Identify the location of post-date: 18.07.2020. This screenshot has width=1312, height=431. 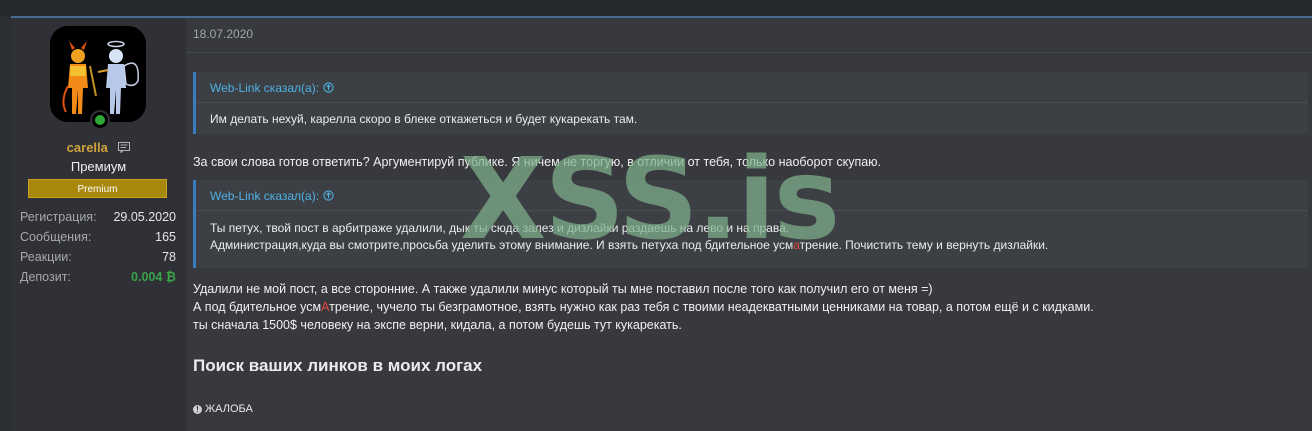
(223, 34).